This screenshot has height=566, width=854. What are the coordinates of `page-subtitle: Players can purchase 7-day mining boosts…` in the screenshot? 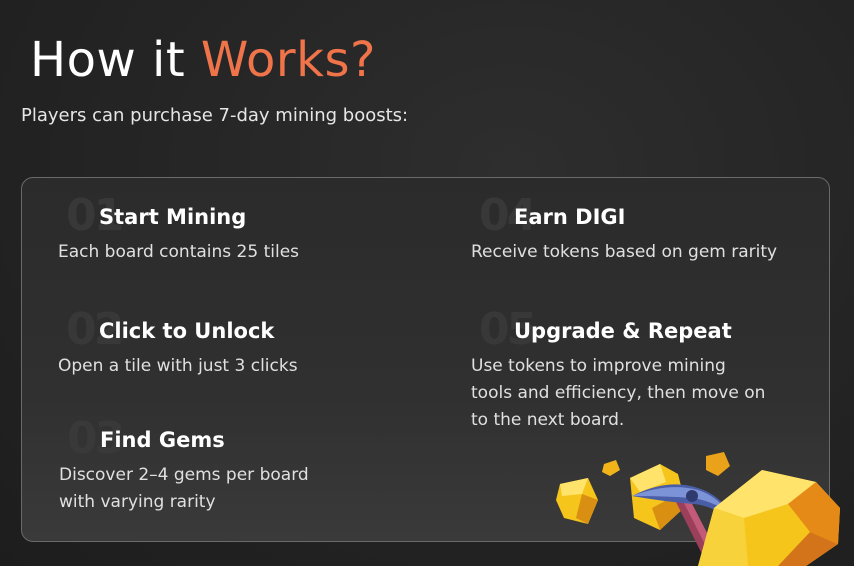 It's located at (215, 115).